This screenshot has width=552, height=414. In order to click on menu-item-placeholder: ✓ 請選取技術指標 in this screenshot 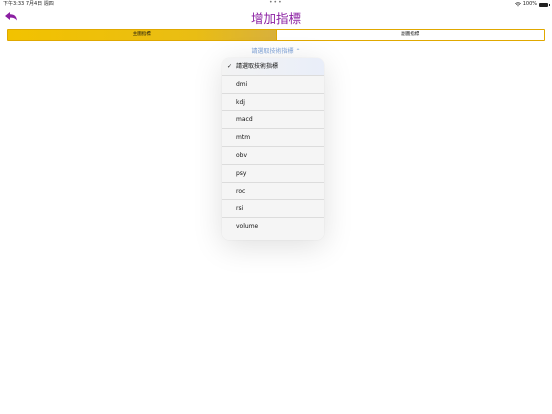, I will do `click(273, 67)`.